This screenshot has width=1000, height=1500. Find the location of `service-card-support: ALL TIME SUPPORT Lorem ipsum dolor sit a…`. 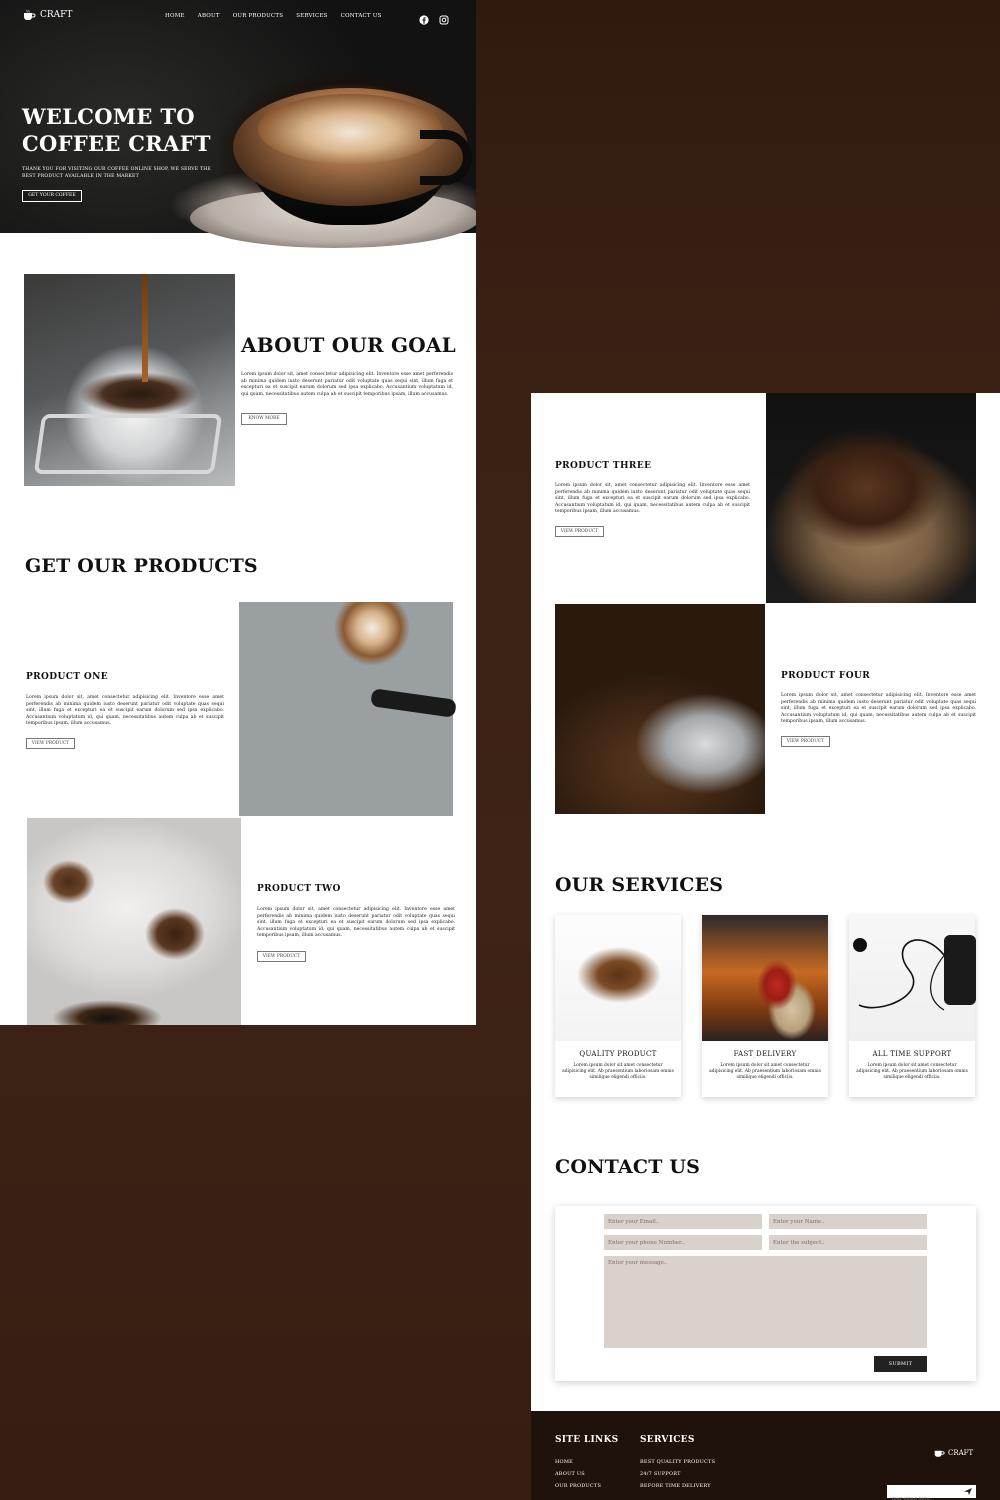

service-card-support: ALL TIME SUPPORT Lorem ipsum dolor sit a… is located at coordinates (912, 1006).